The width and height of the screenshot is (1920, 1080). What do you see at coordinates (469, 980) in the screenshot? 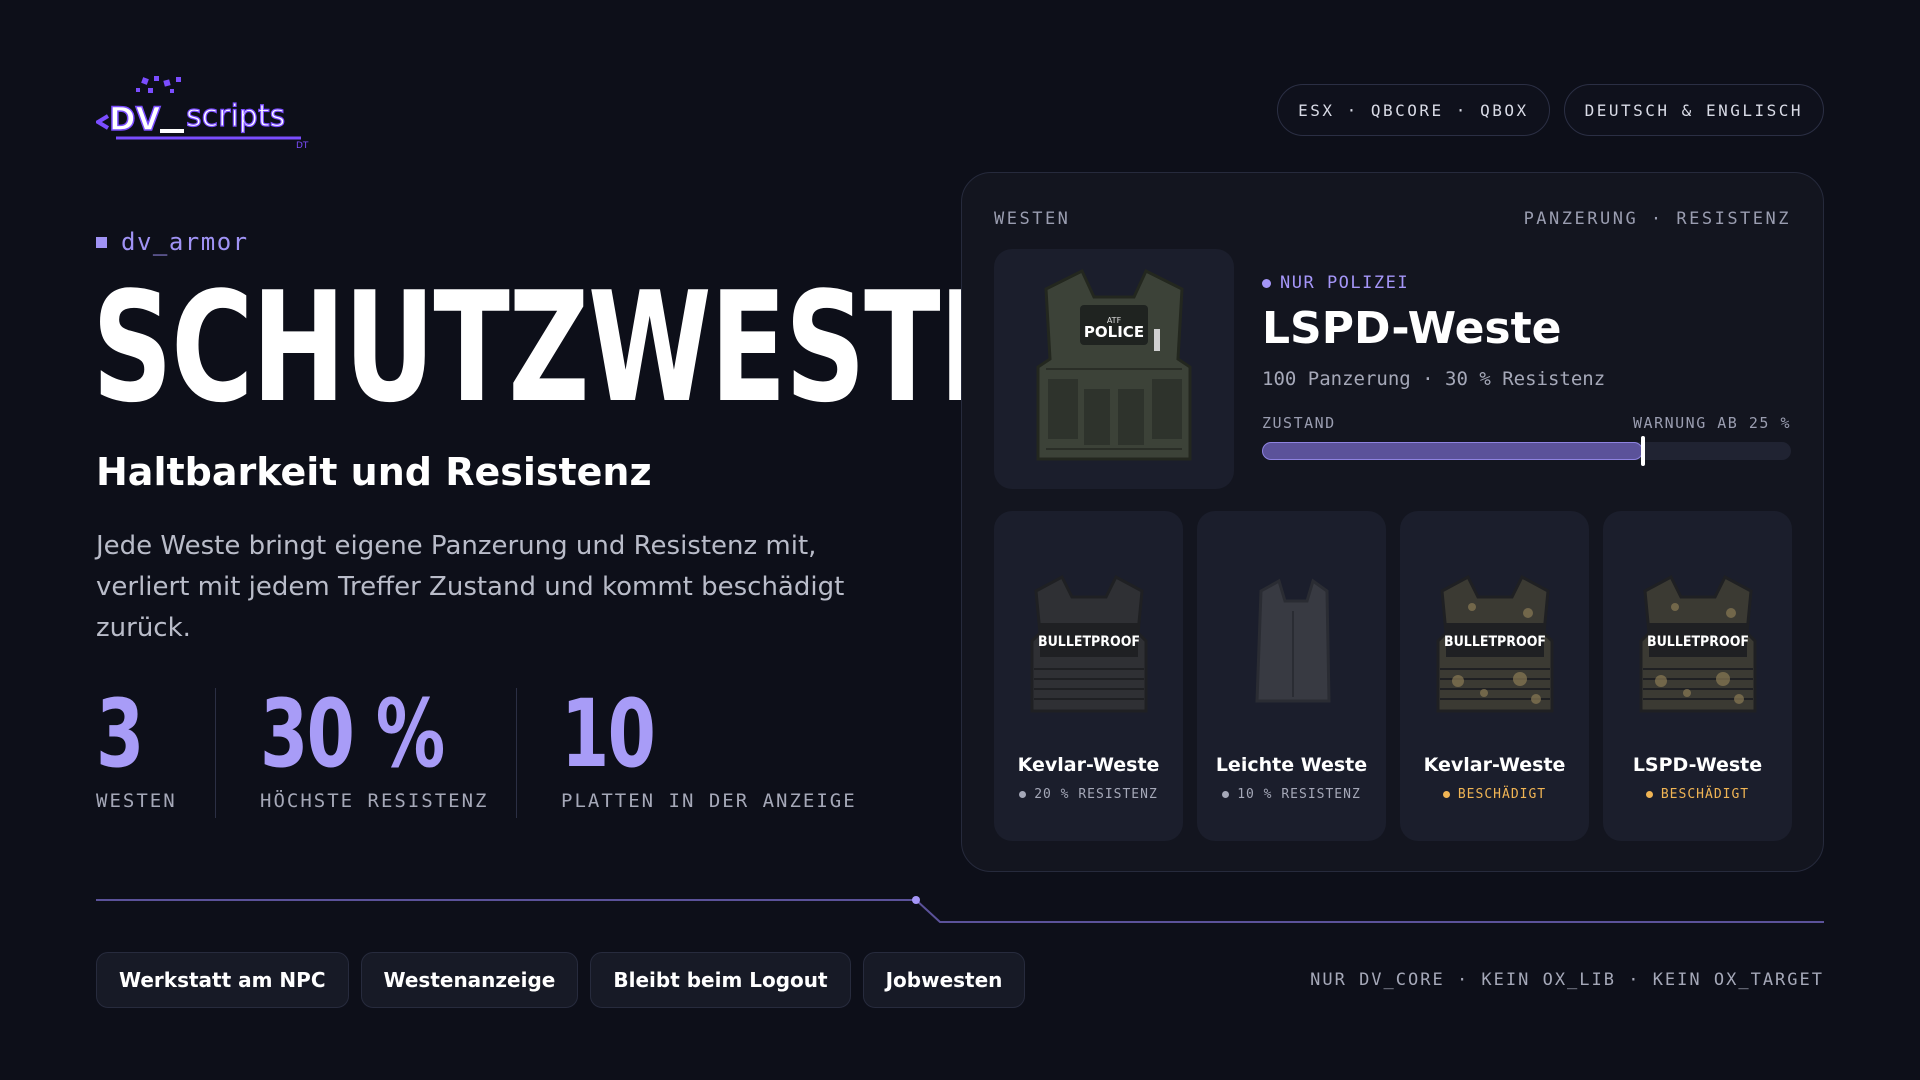
I see `chip-westenanzeige: Westenanzeige` at bounding box center [469, 980].